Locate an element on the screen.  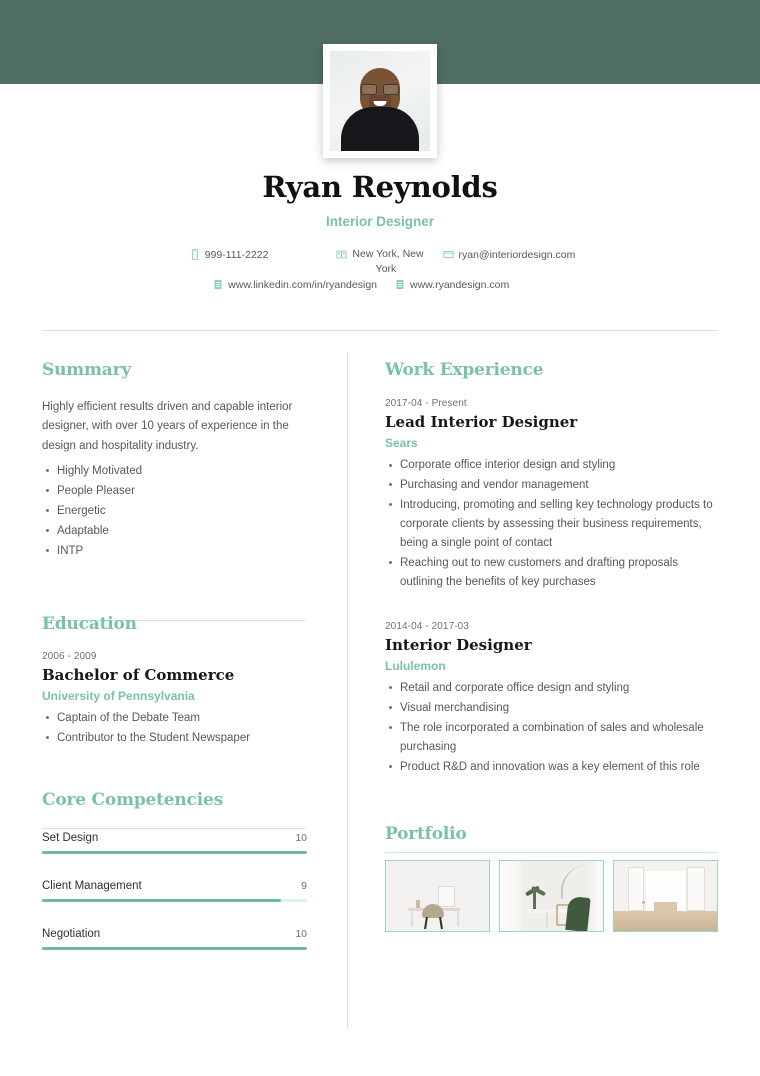
education-degree: Bachelor of Commerce is located at coordinates (138, 674).